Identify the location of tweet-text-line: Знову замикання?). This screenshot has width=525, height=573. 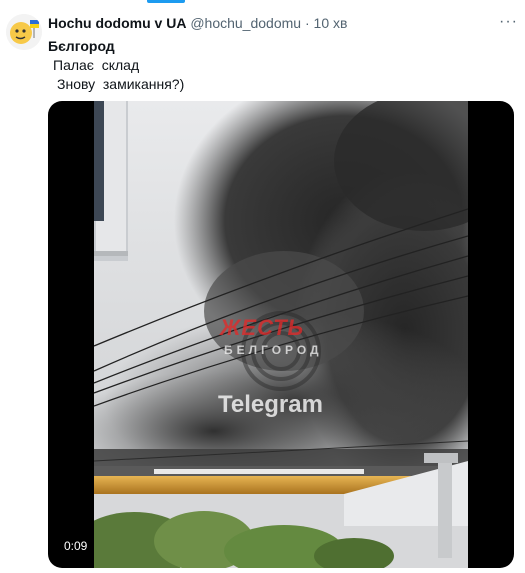
(121, 84).